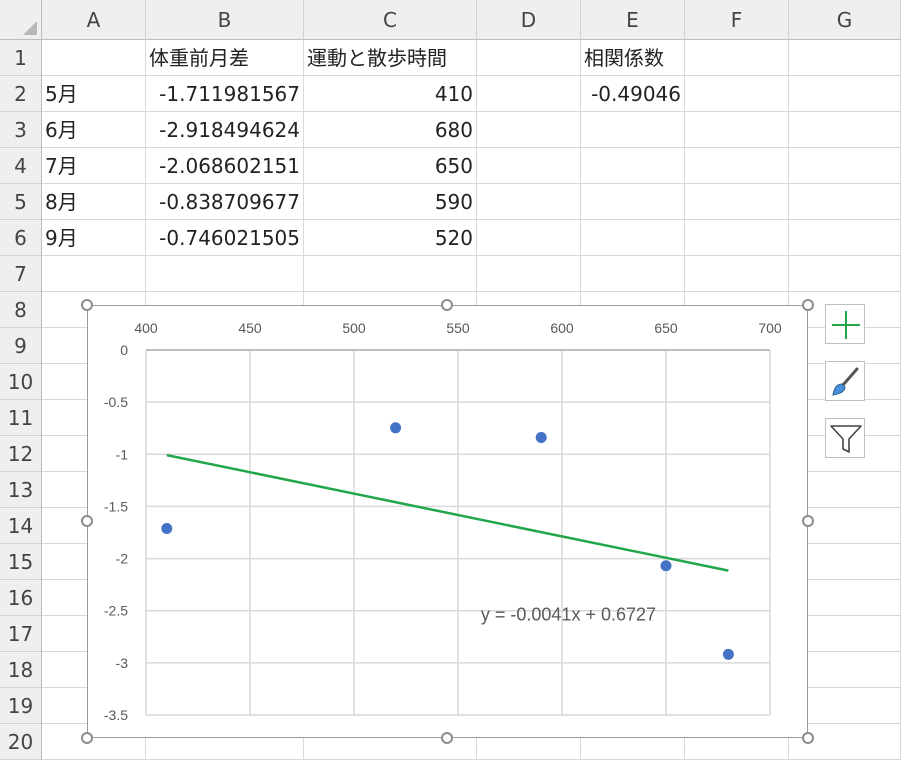 The image size is (901, 768). What do you see at coordinates (354, 328) in the screenshot?
I see `x-tick-label: 500` at bounding box center [354, 328].